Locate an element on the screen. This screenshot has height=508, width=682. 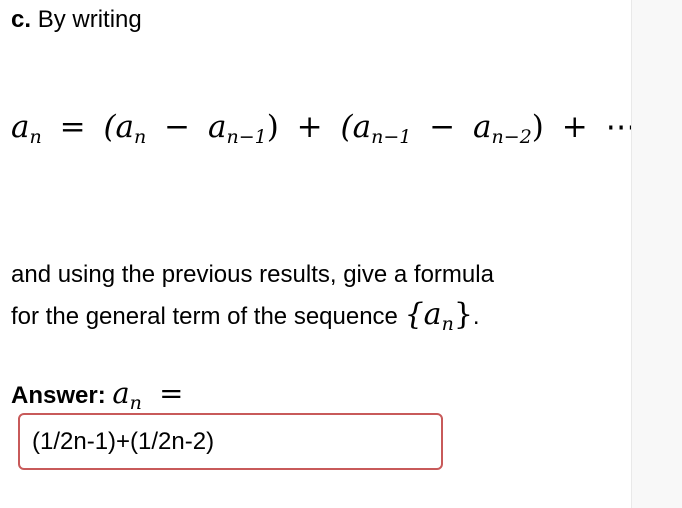
answer-label: Answer: an = is located at coordinates (97, 394).